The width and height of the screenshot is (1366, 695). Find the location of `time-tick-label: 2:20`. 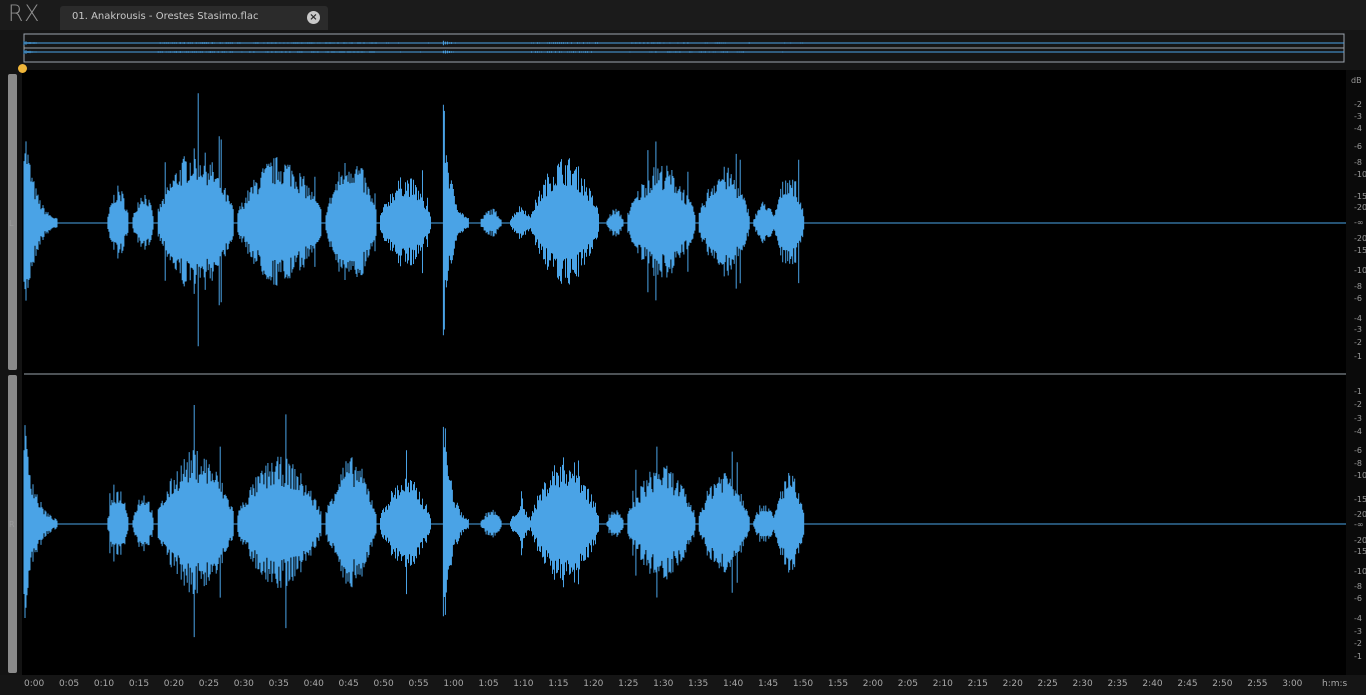

time-tick-label: 2:20 is located at coordinates (1012, 684).